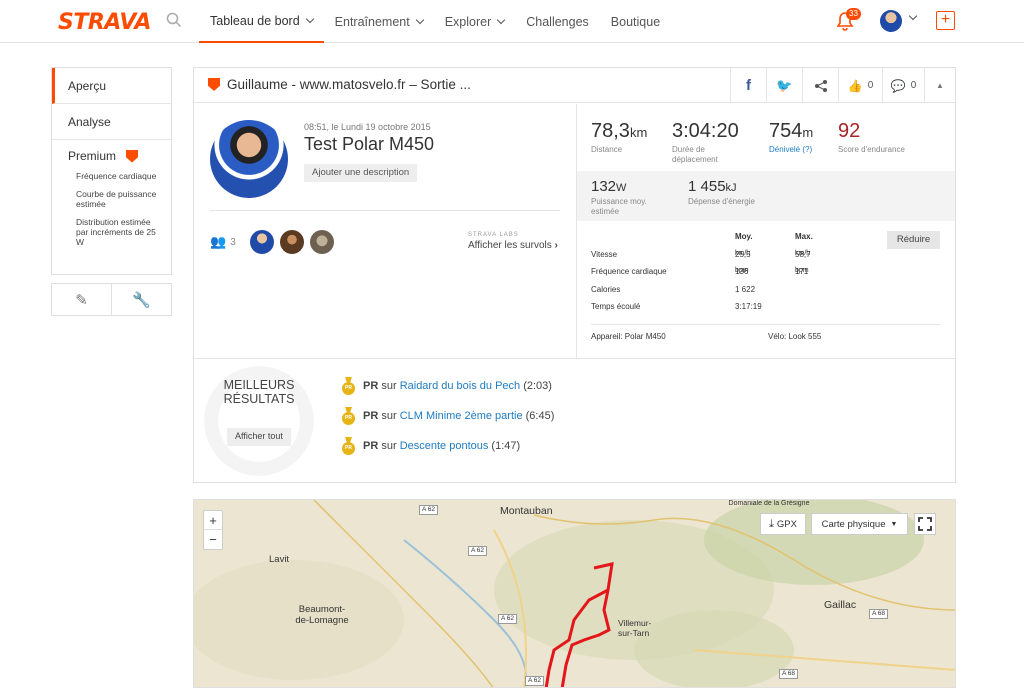 This screenshot has height=688, width=1024. Describe the element at coordinates (557, 21) in the screenshot. I see `nav-challenges: Challenges` at that location.